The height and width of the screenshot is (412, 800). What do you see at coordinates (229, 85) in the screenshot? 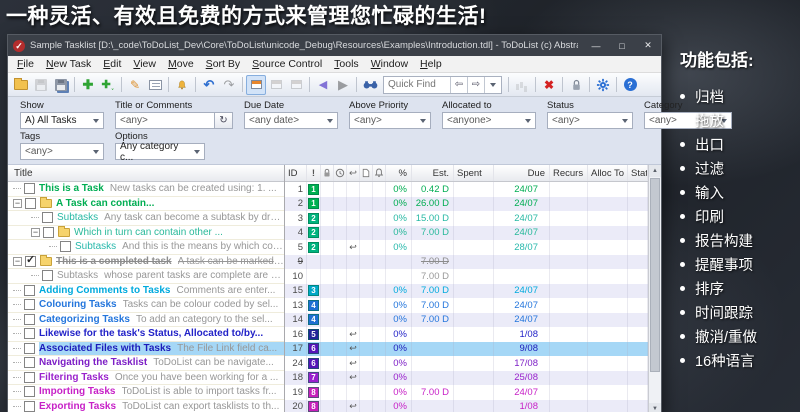
I see `redo-button: ↷` at bounding box center [229, 85].